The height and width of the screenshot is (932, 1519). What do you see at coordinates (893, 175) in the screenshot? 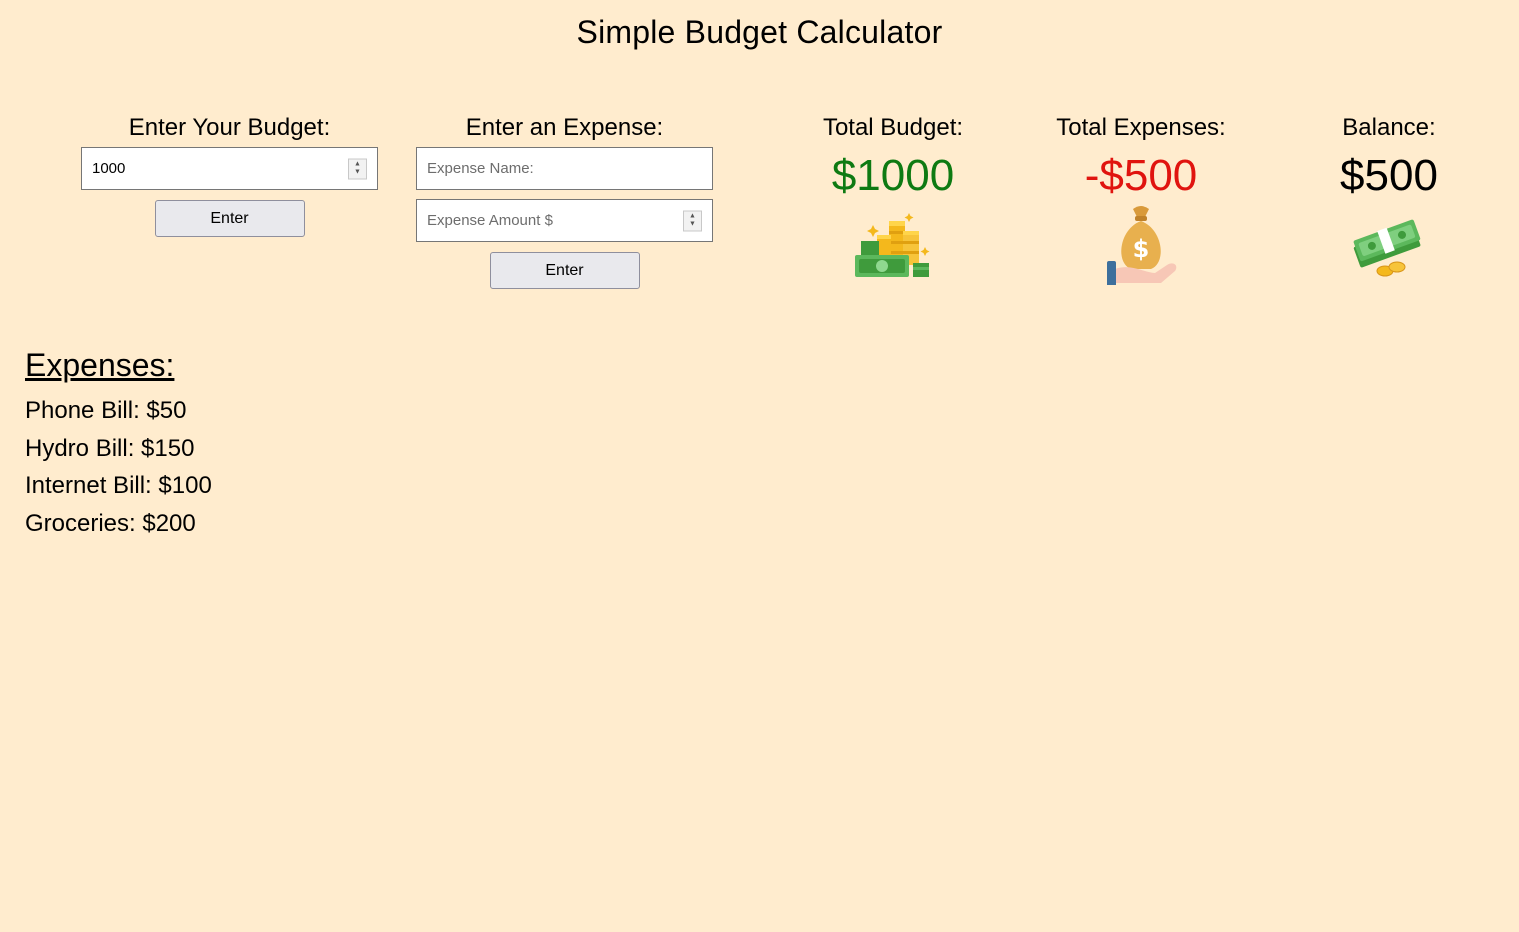
I see `total-budget-value: $1000` at bounding box center [893, 175].